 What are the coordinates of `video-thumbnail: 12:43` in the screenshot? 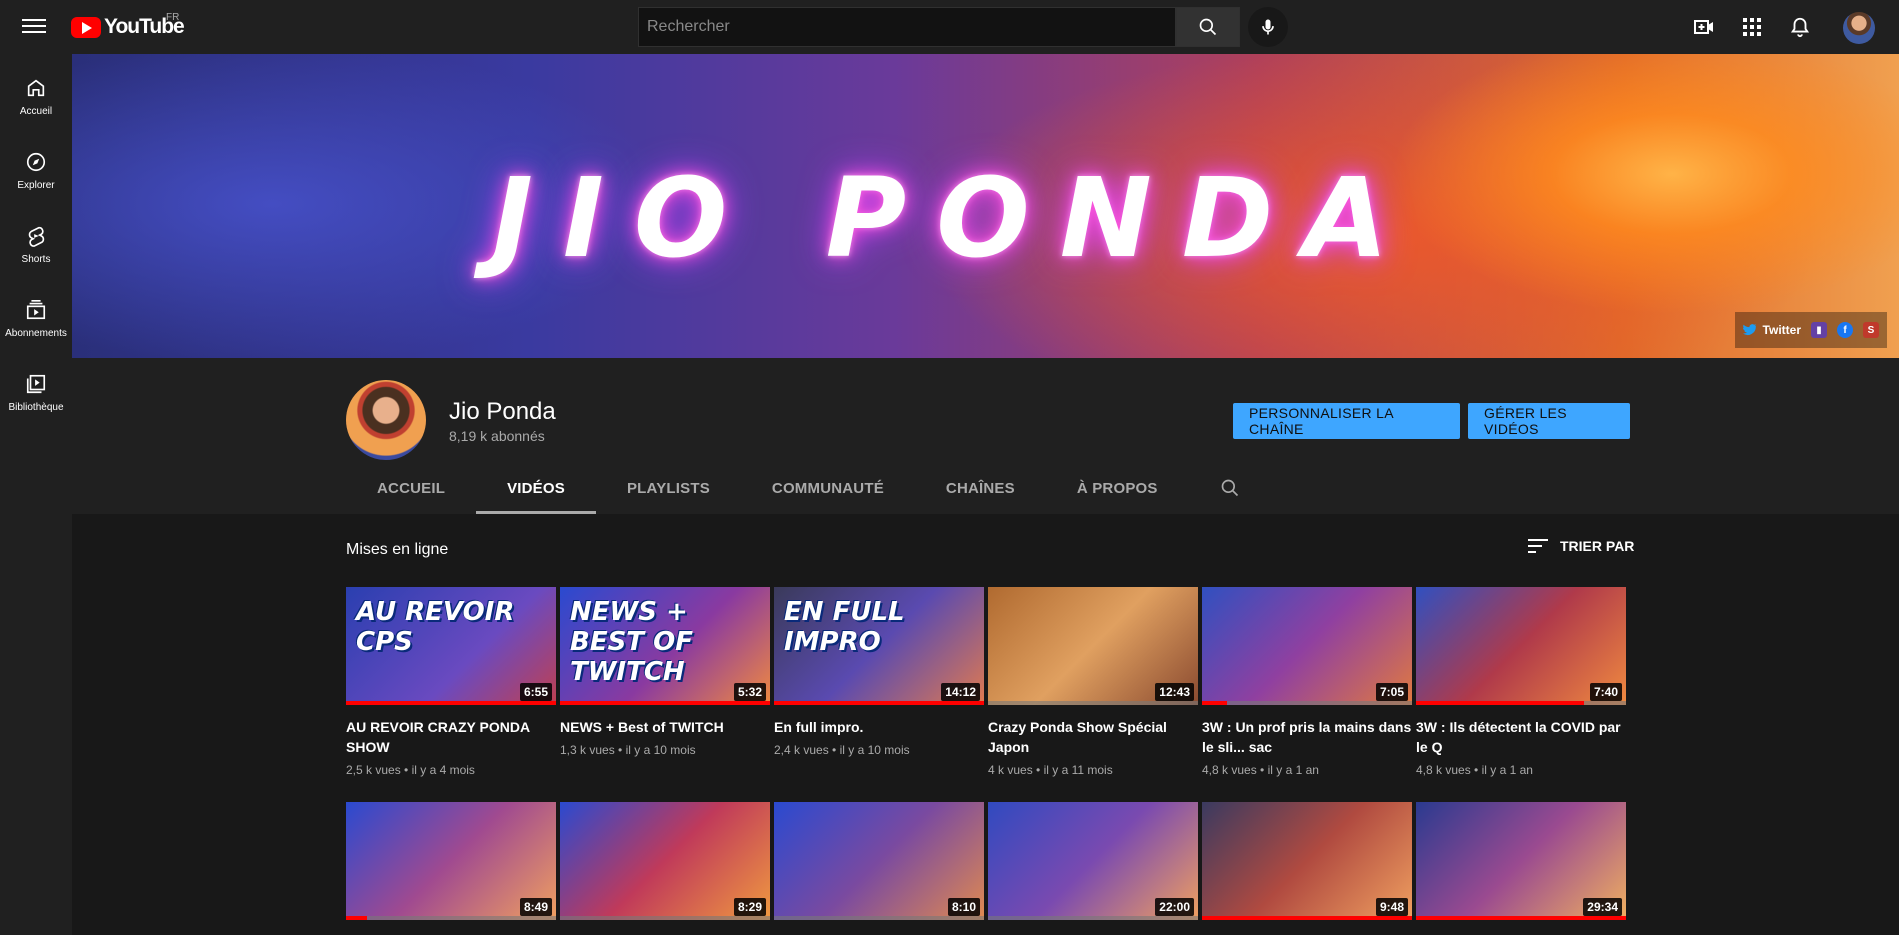 It's located at (1093, 646).